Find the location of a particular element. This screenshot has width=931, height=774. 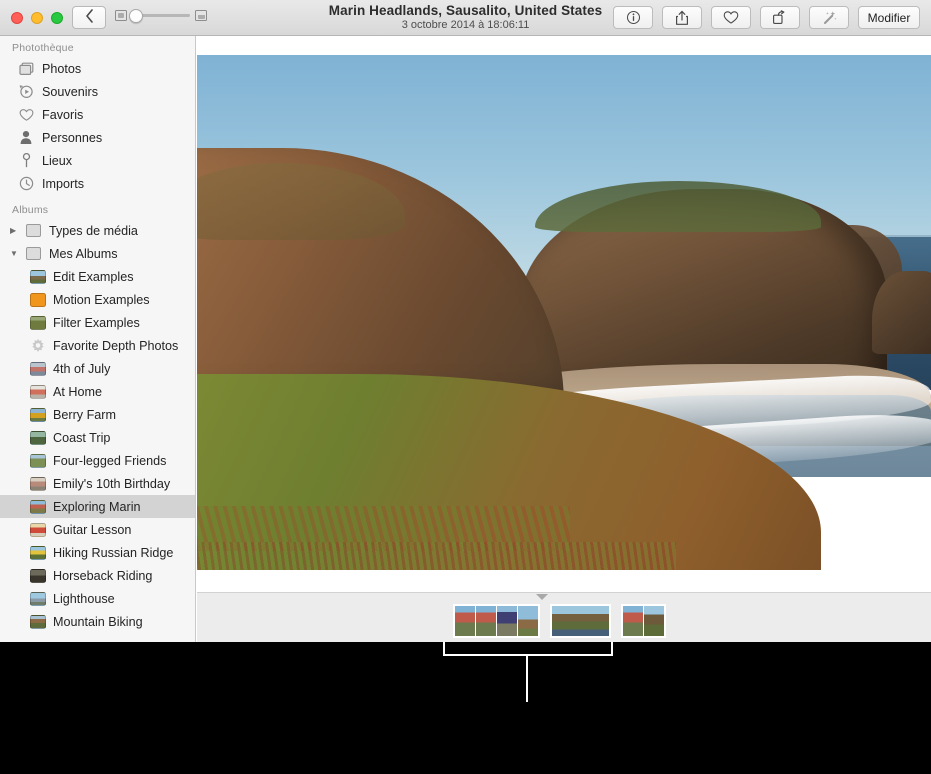

sidebar-album-4th-of-july: 4th of July is located at coordinates (97, 368).